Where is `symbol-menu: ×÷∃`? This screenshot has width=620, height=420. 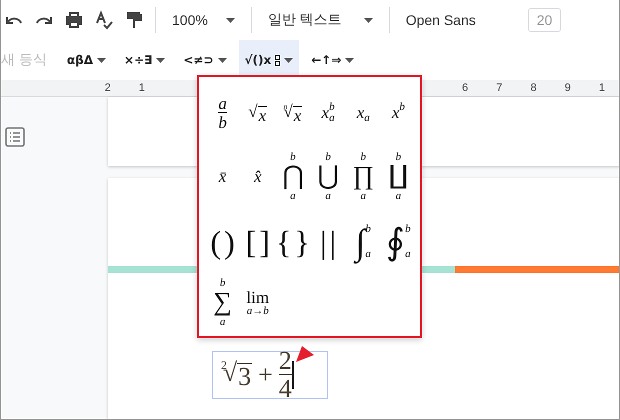 symbol-menu: ×÷∃ is located at coordinates (145, 60).